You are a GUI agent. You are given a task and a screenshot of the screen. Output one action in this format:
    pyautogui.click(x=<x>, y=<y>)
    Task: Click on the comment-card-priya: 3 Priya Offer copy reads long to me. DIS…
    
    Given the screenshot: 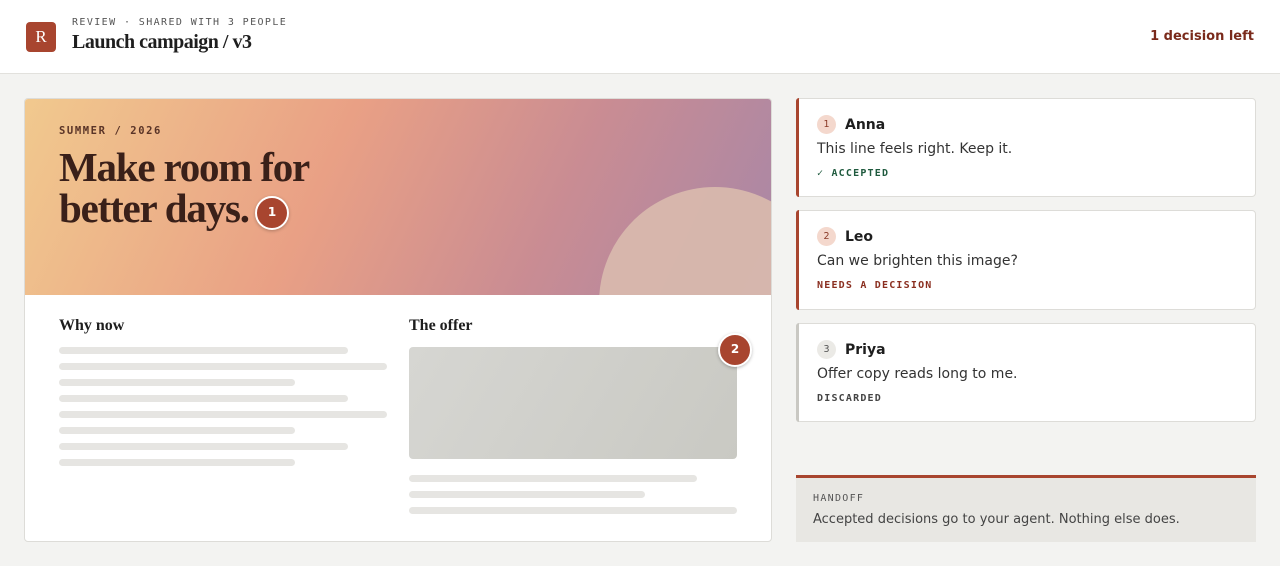 What is the action you would take?
    pyautogui.click(x=1026, y=372)
    